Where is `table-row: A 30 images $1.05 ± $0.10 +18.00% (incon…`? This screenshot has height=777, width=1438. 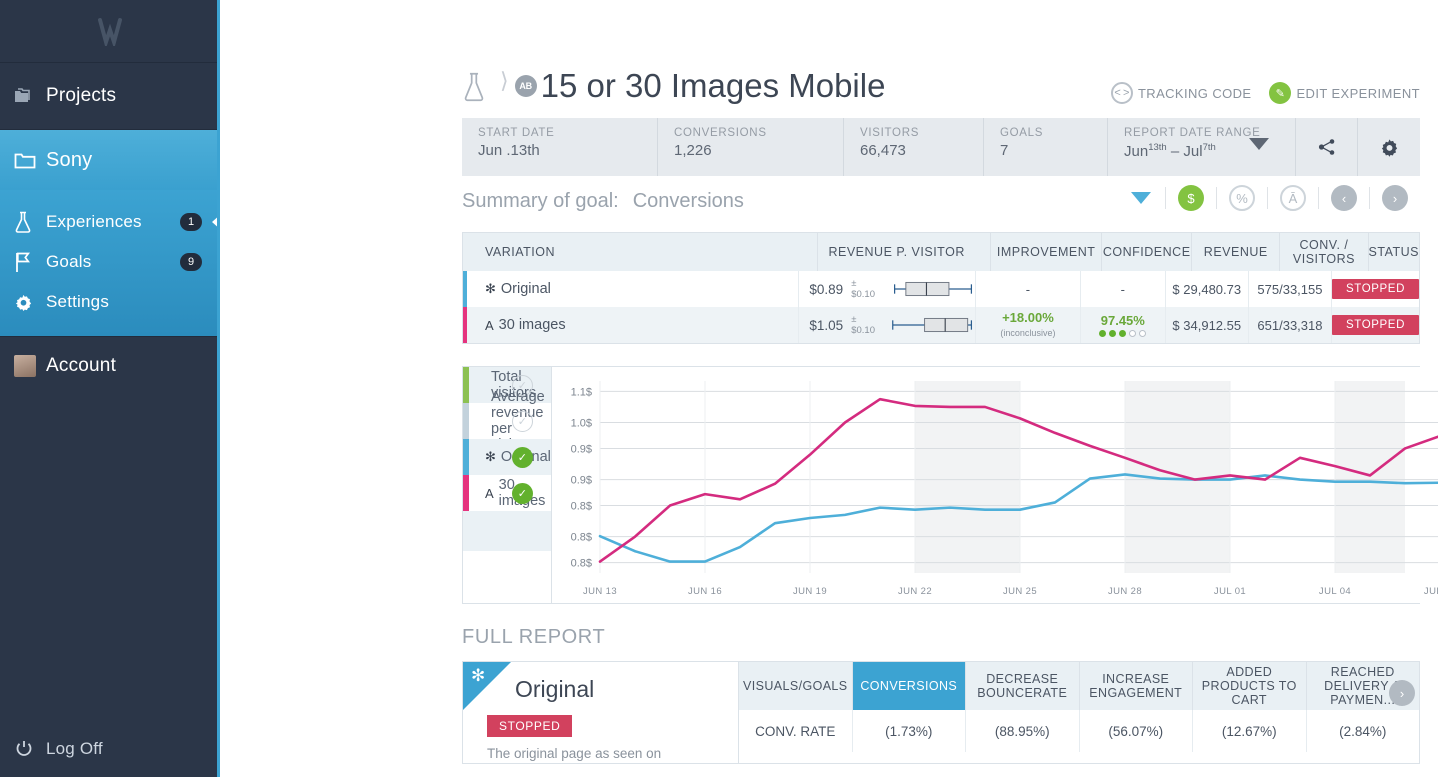
table-row: A 30 images $1.05 ± $0.10 +18.00% (incon… is located at coordinates (941, 325).